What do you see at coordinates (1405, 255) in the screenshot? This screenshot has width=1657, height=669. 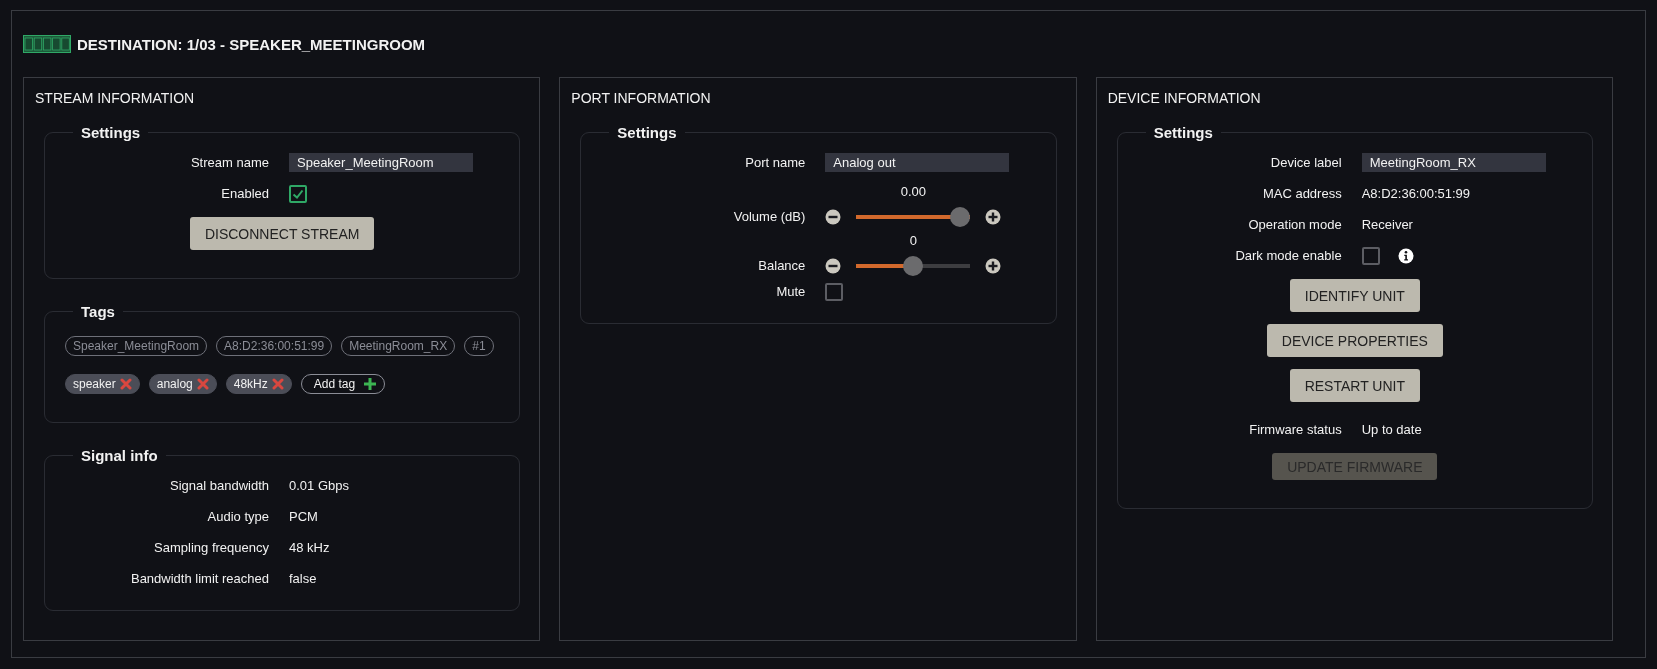 I see `info-icon` at bounding box center [1405, 255].